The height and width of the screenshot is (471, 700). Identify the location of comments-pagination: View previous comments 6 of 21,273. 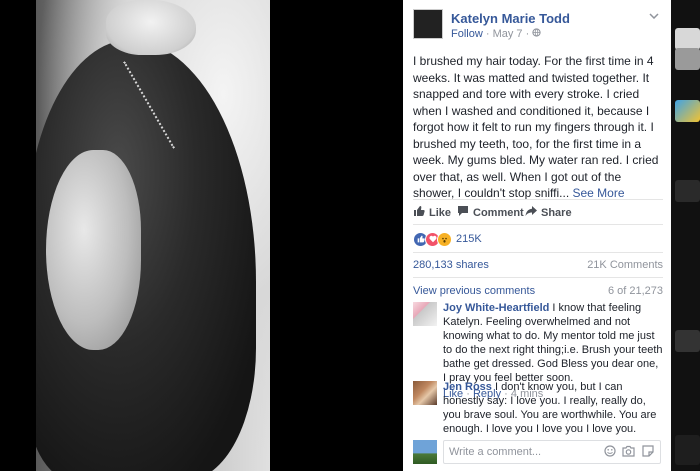
(538, 291).